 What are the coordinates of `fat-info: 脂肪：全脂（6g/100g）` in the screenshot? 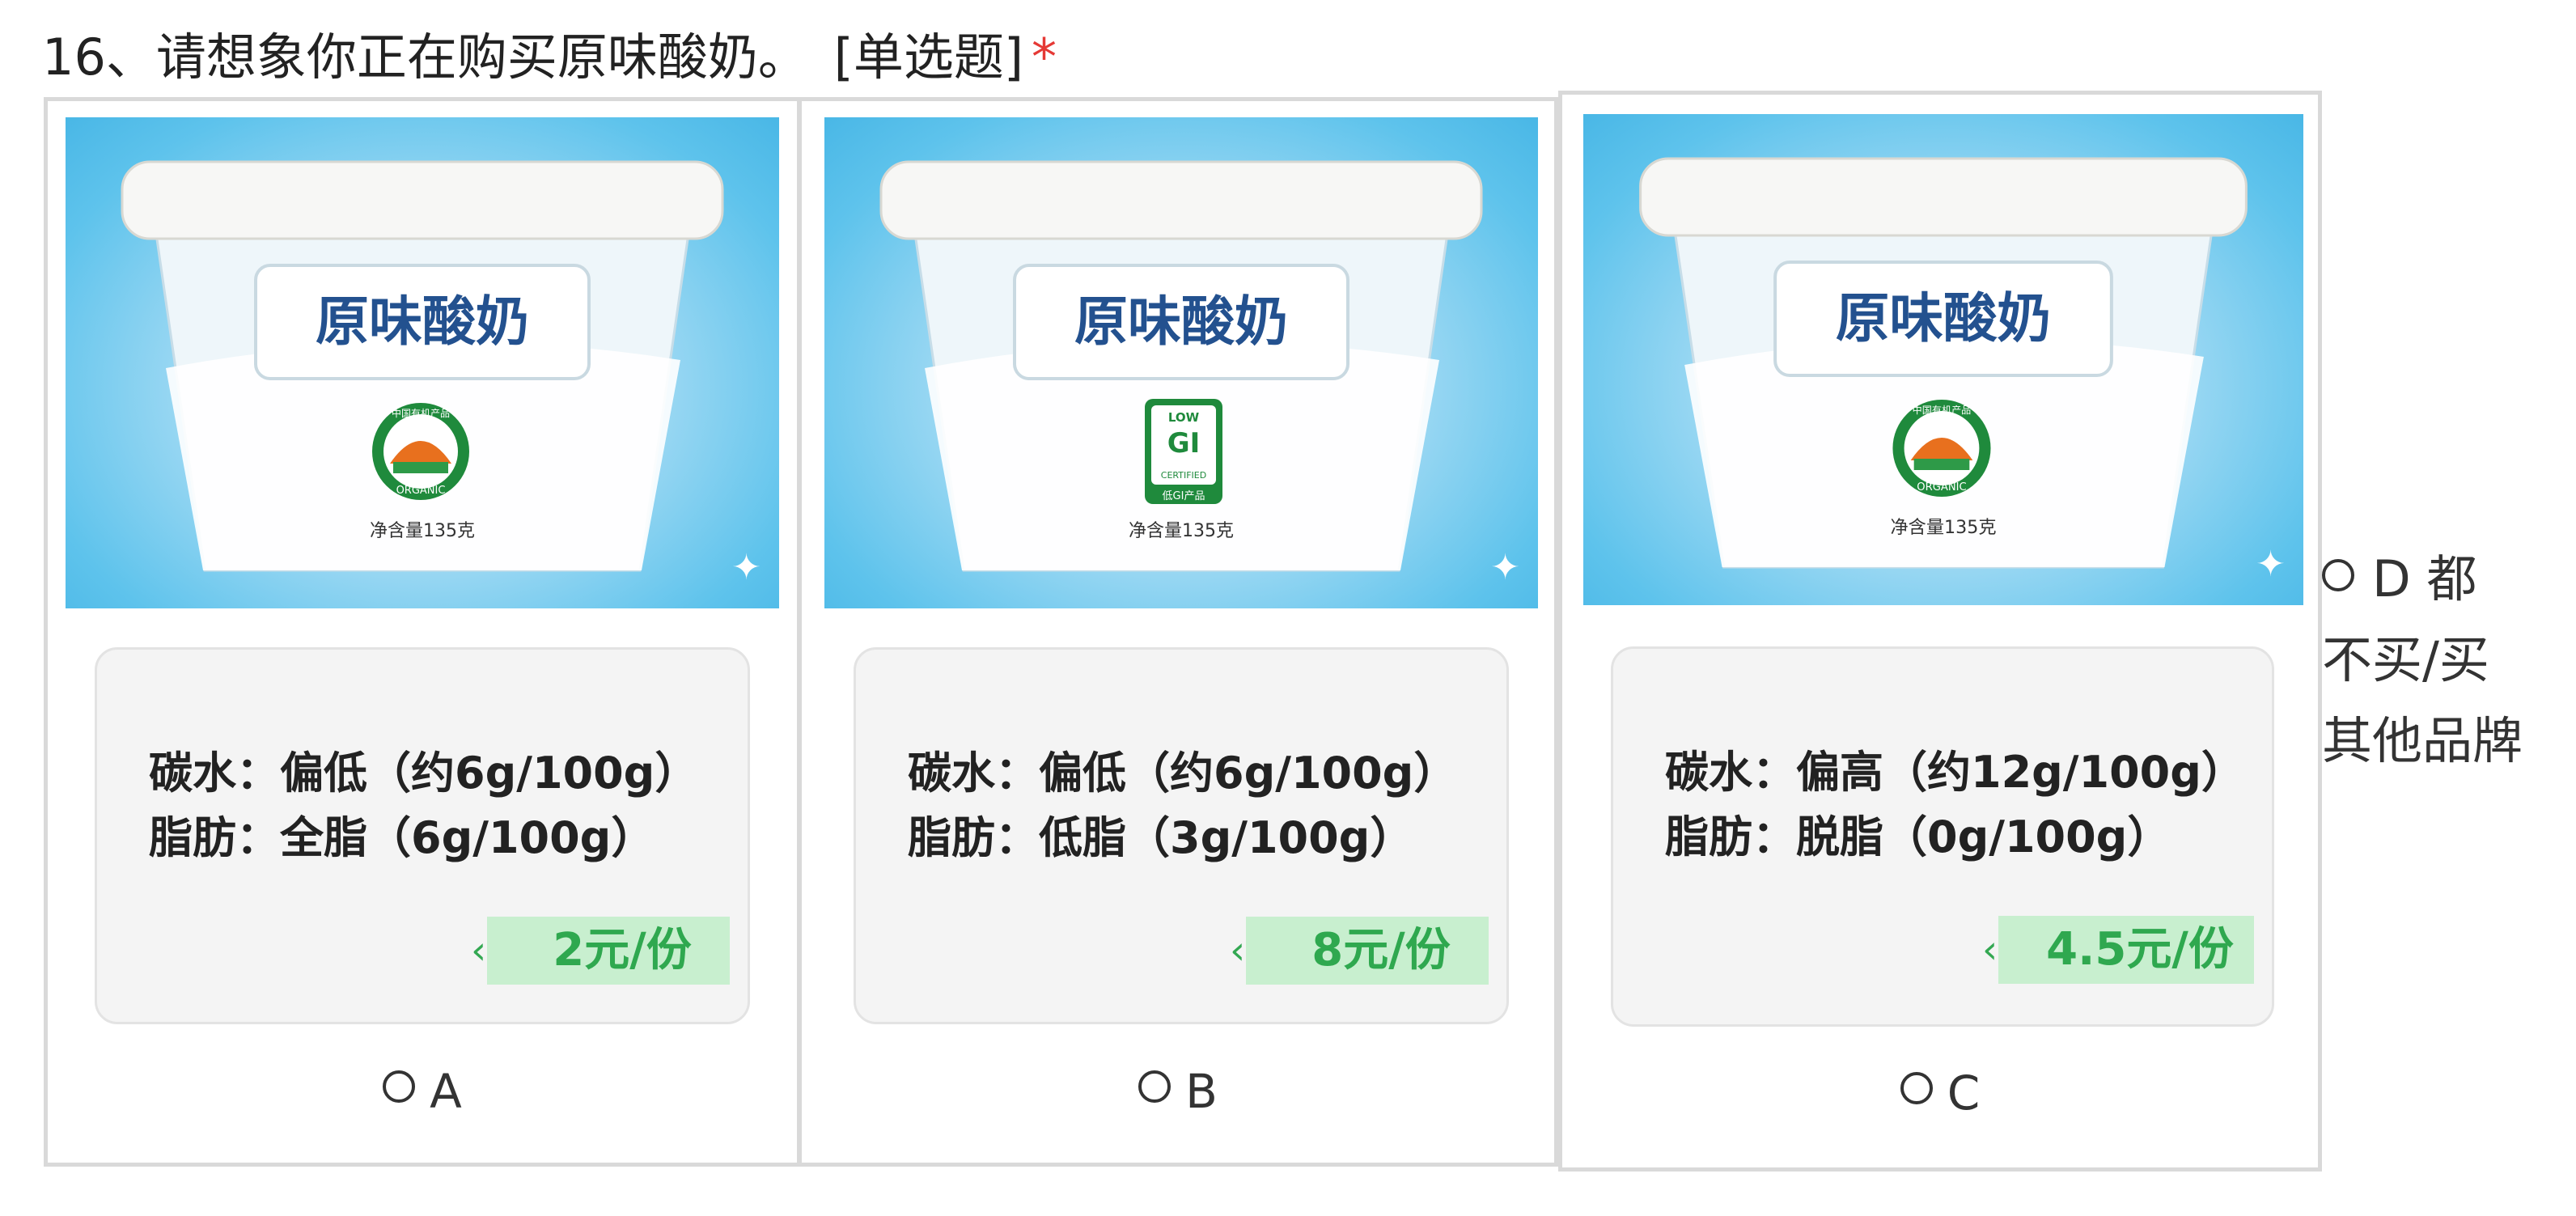 It's located at (402, 837).